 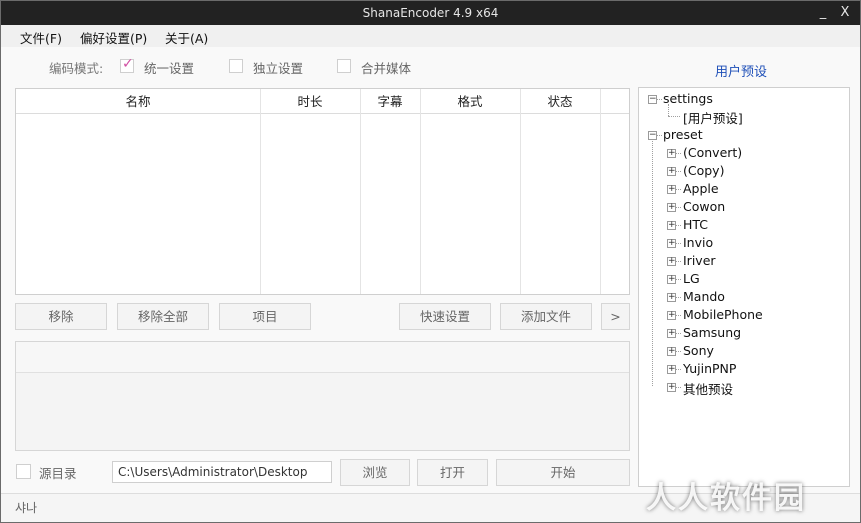 I want to click on add-file-button: 添加文件, so click(x=546, y=316).